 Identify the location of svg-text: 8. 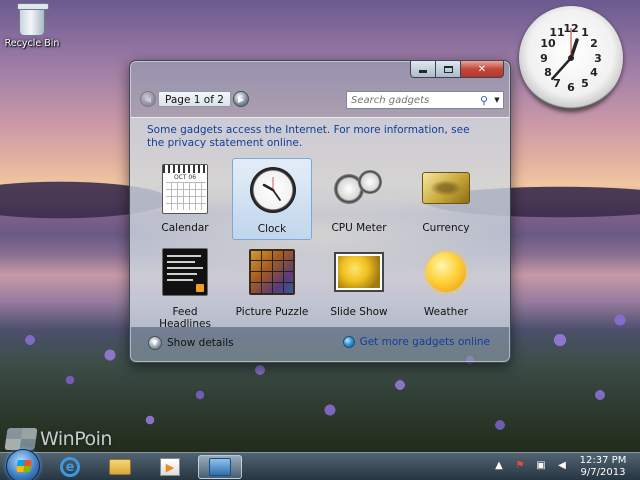
(548, 72).